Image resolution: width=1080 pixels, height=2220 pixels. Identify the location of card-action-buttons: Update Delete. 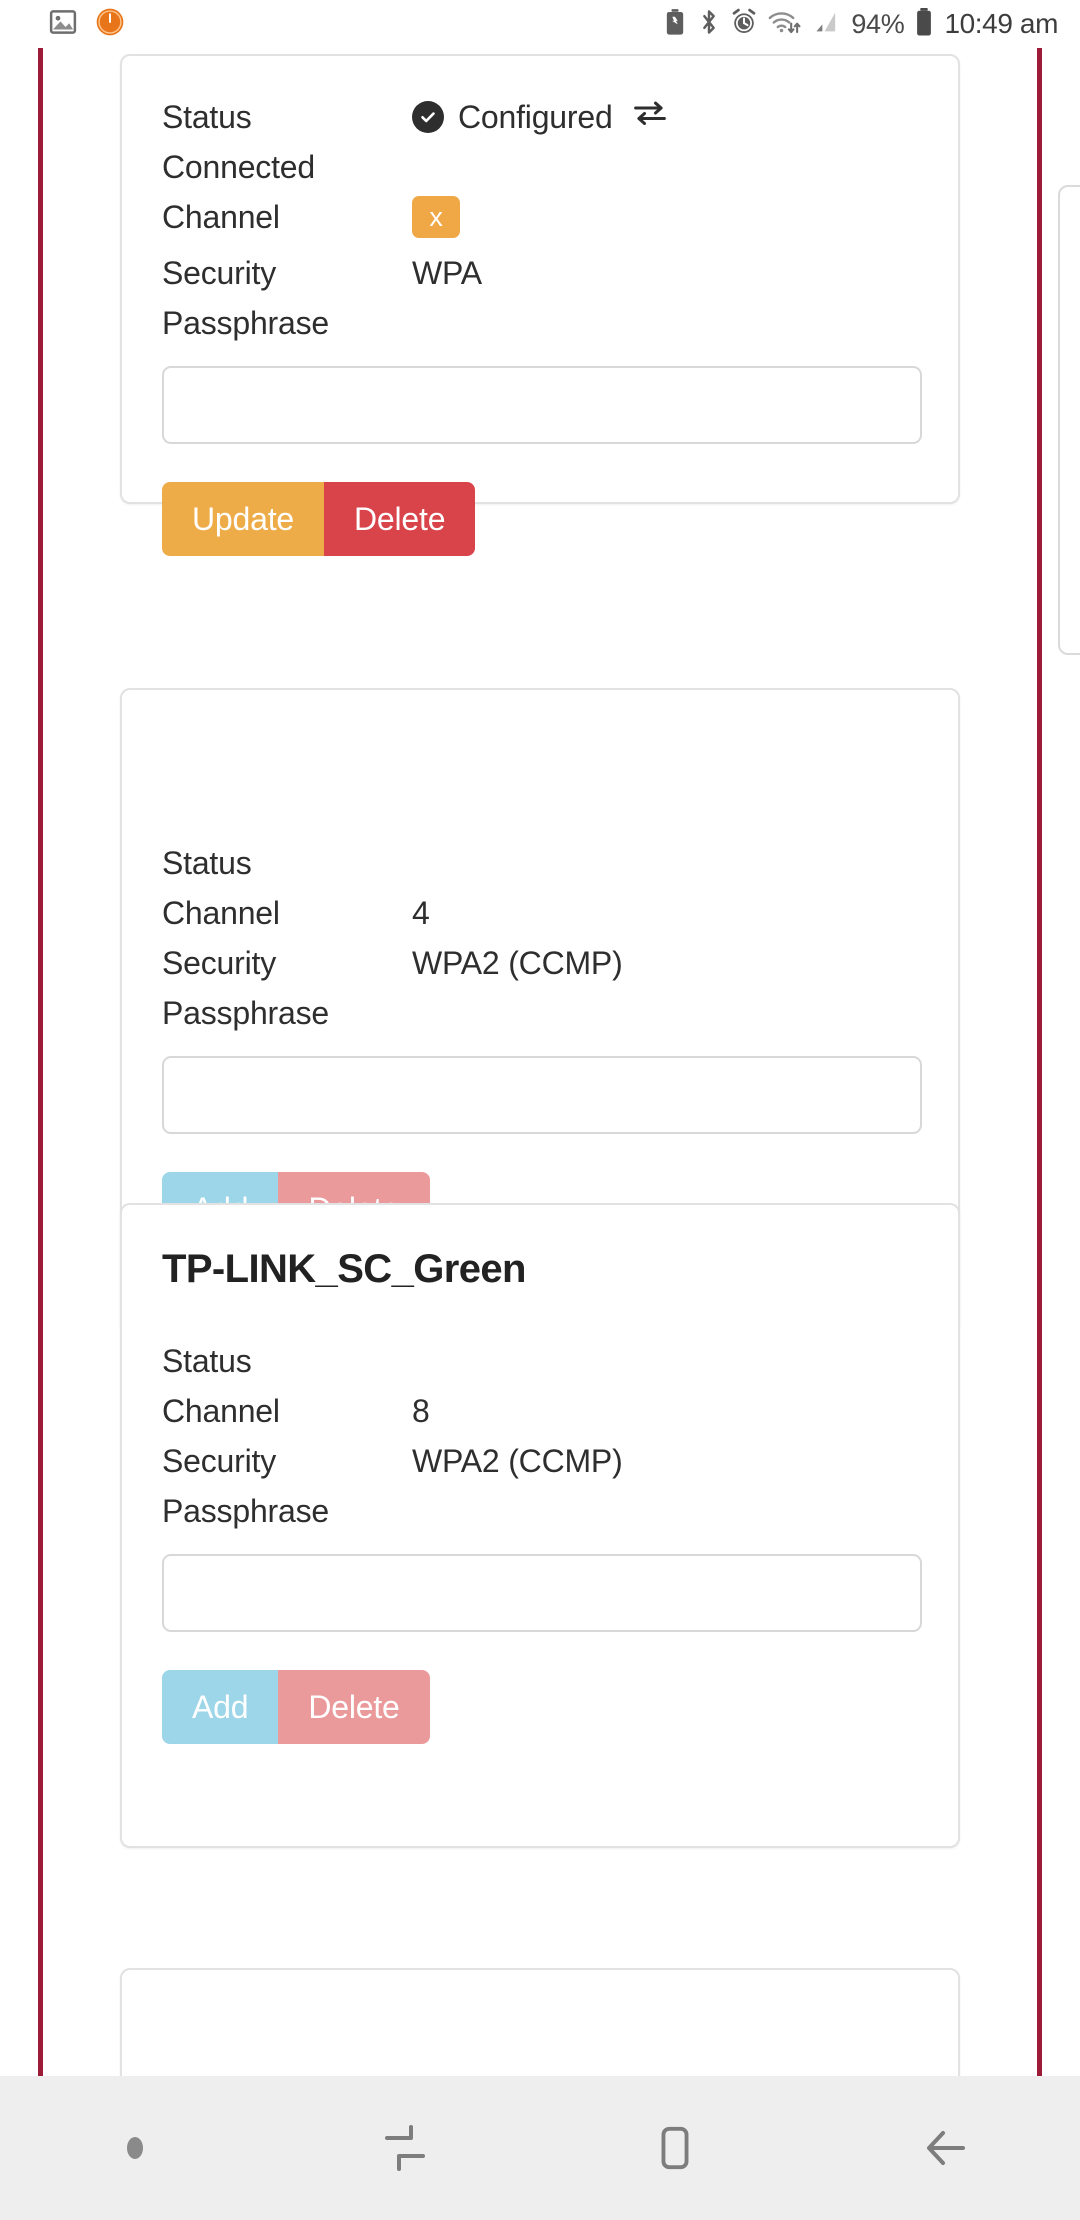
(319, 519).